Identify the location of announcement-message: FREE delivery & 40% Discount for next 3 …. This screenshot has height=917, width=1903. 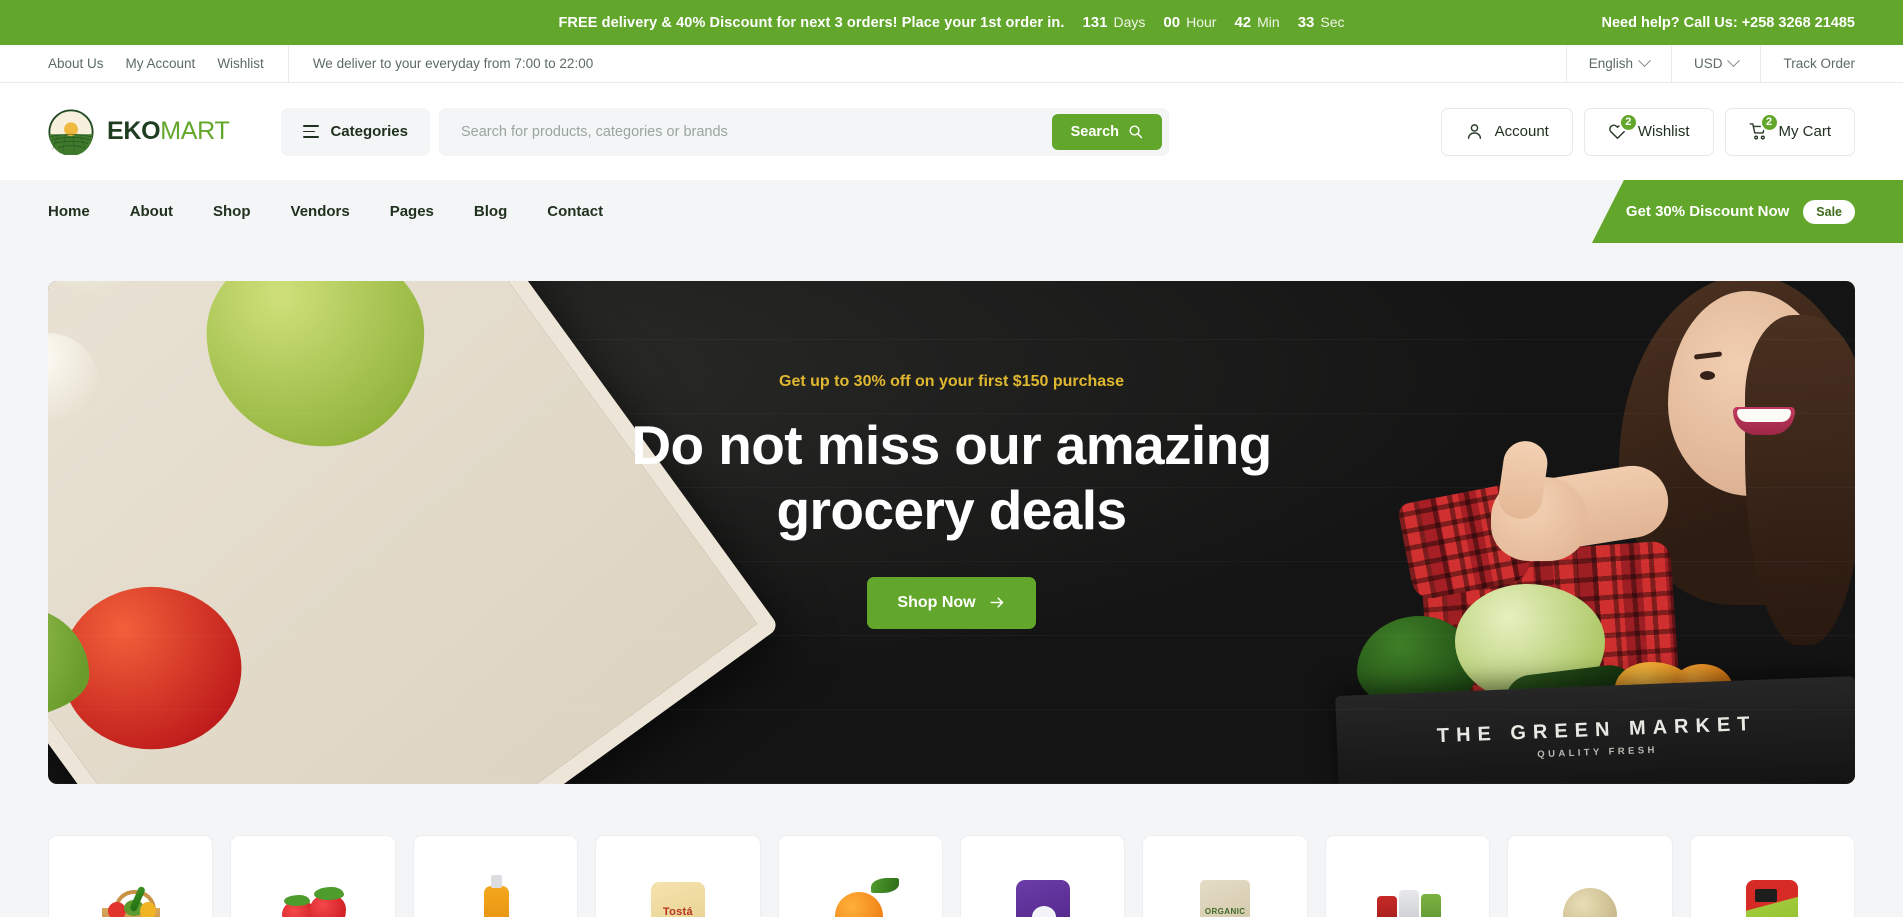
(811, 22).